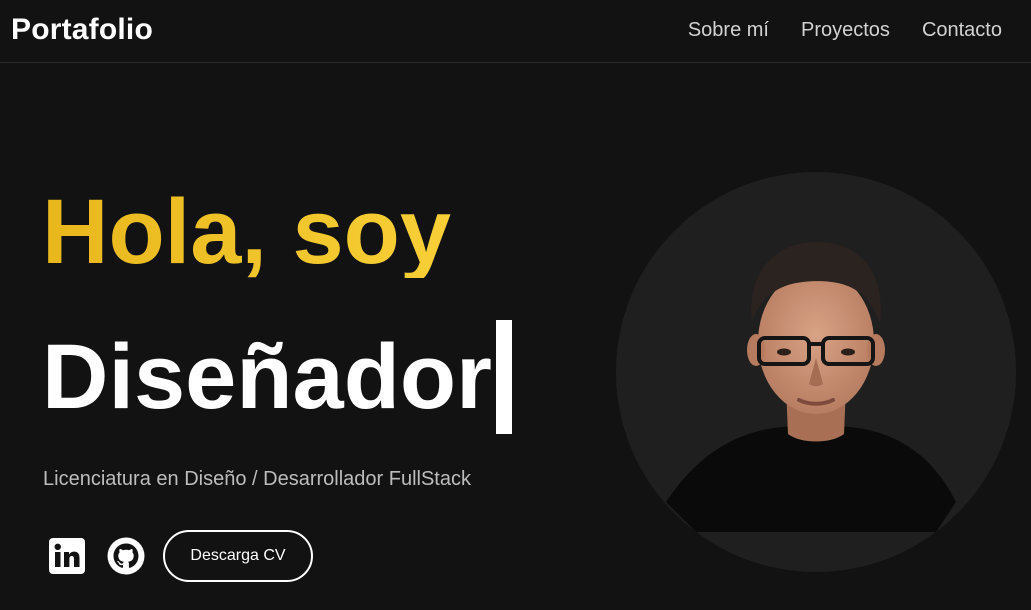 This screenshot has width=1031, height=610. I want to click on hero-typed-role: Diseñador, so click(277, 377).